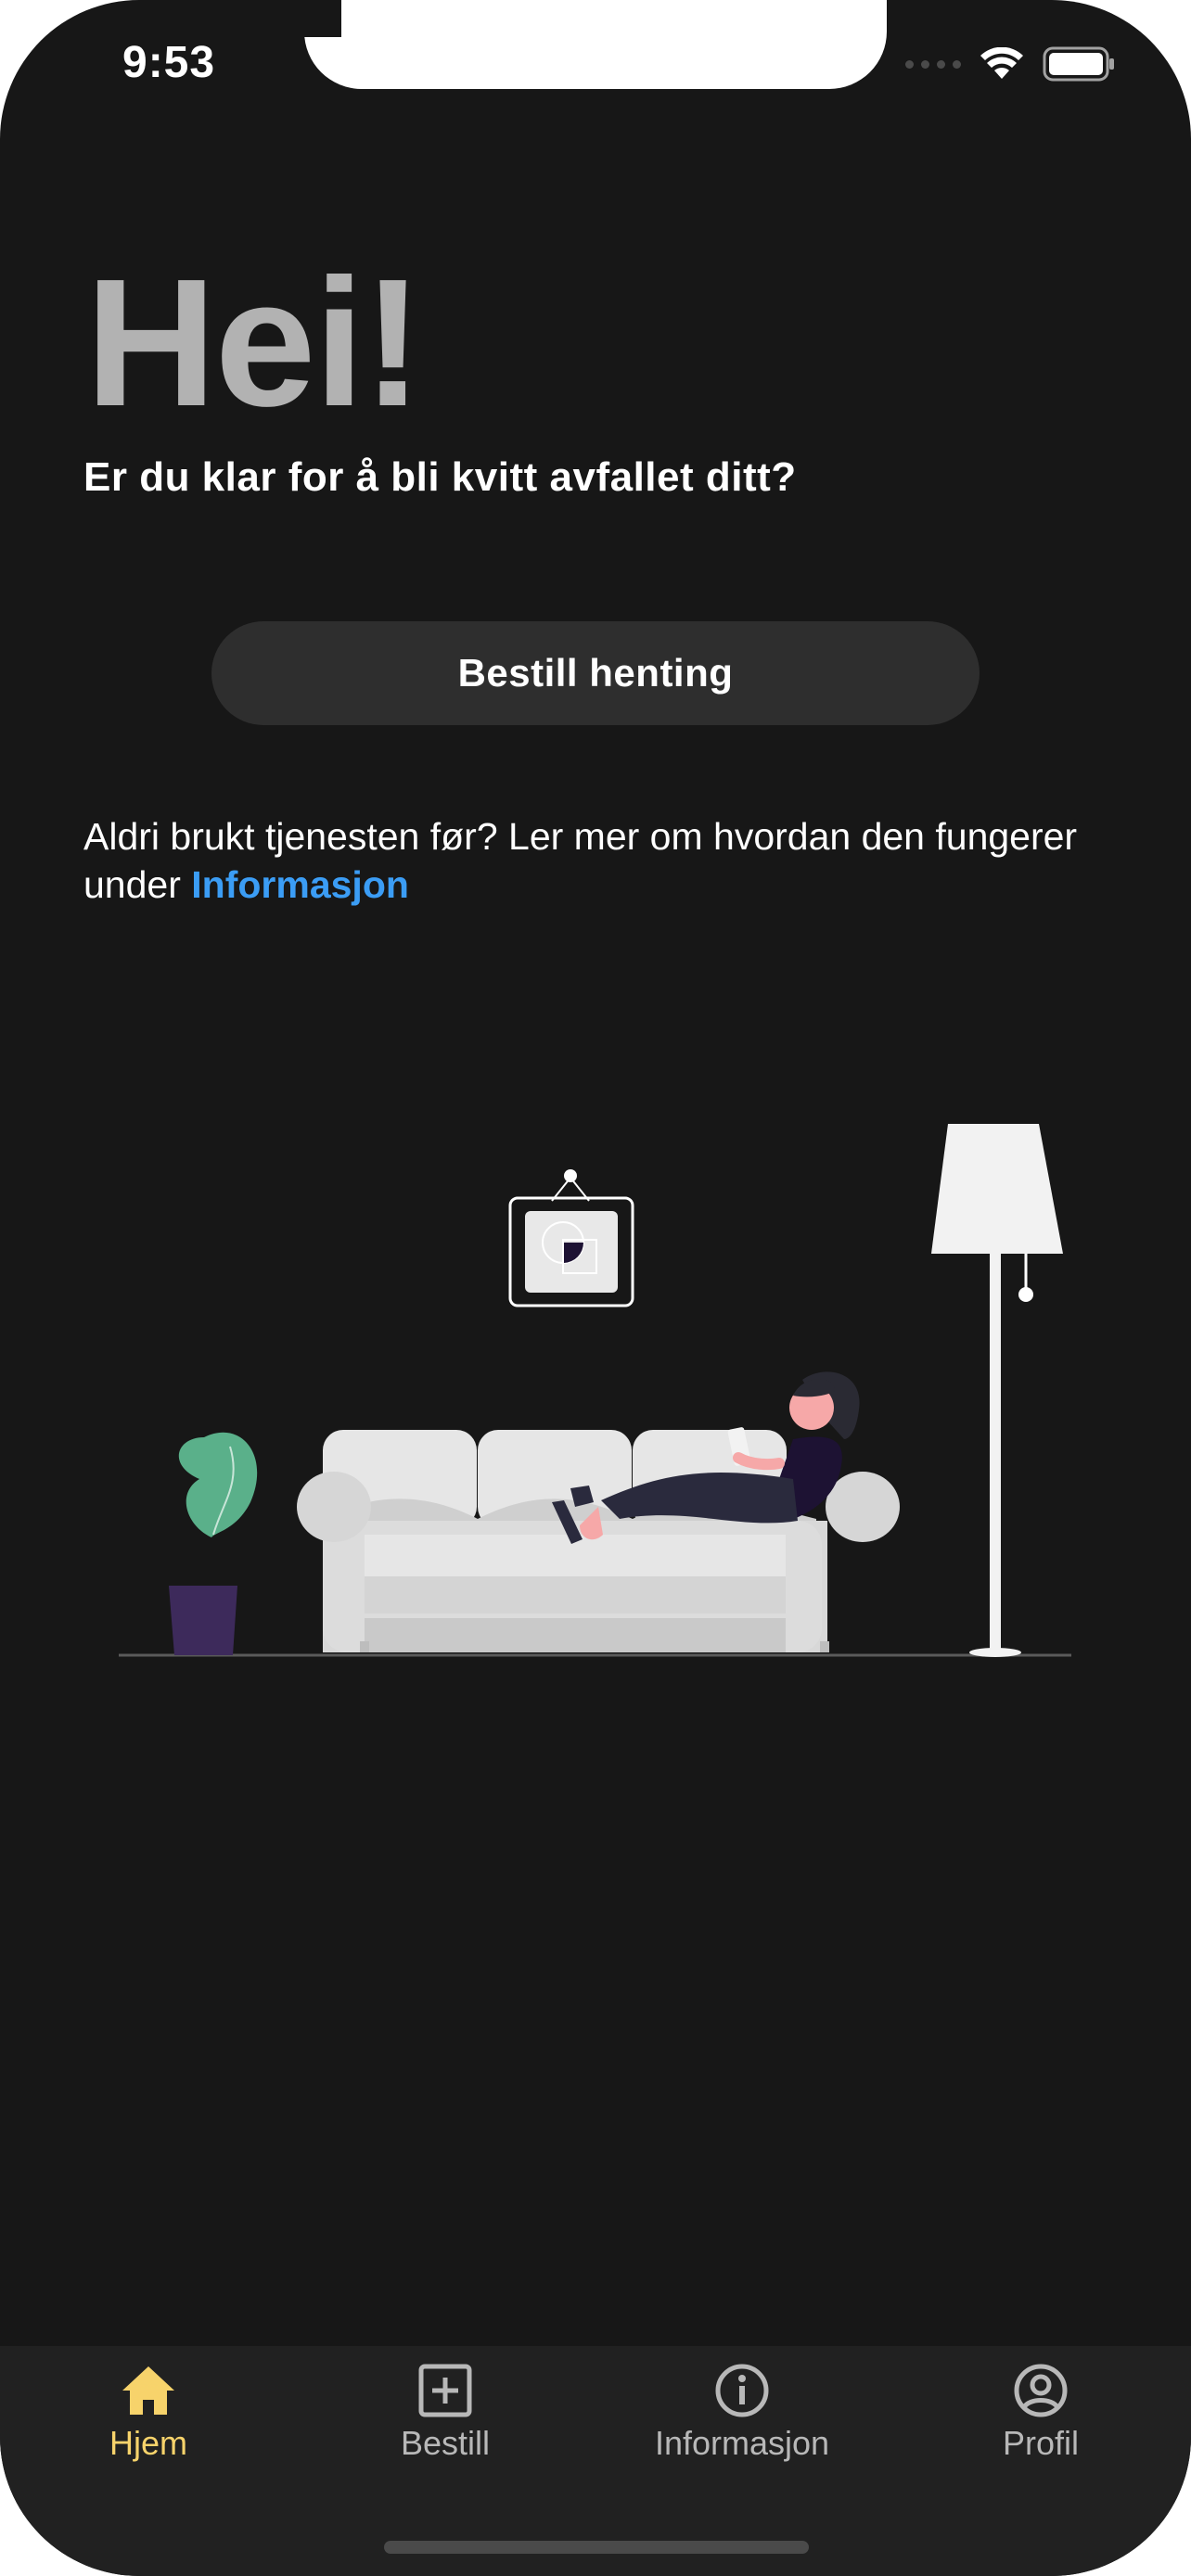  What do you see at coordinates (213, 1544) in the screenshot?
I see `plant-icon` at bounding box center [213, 1544].